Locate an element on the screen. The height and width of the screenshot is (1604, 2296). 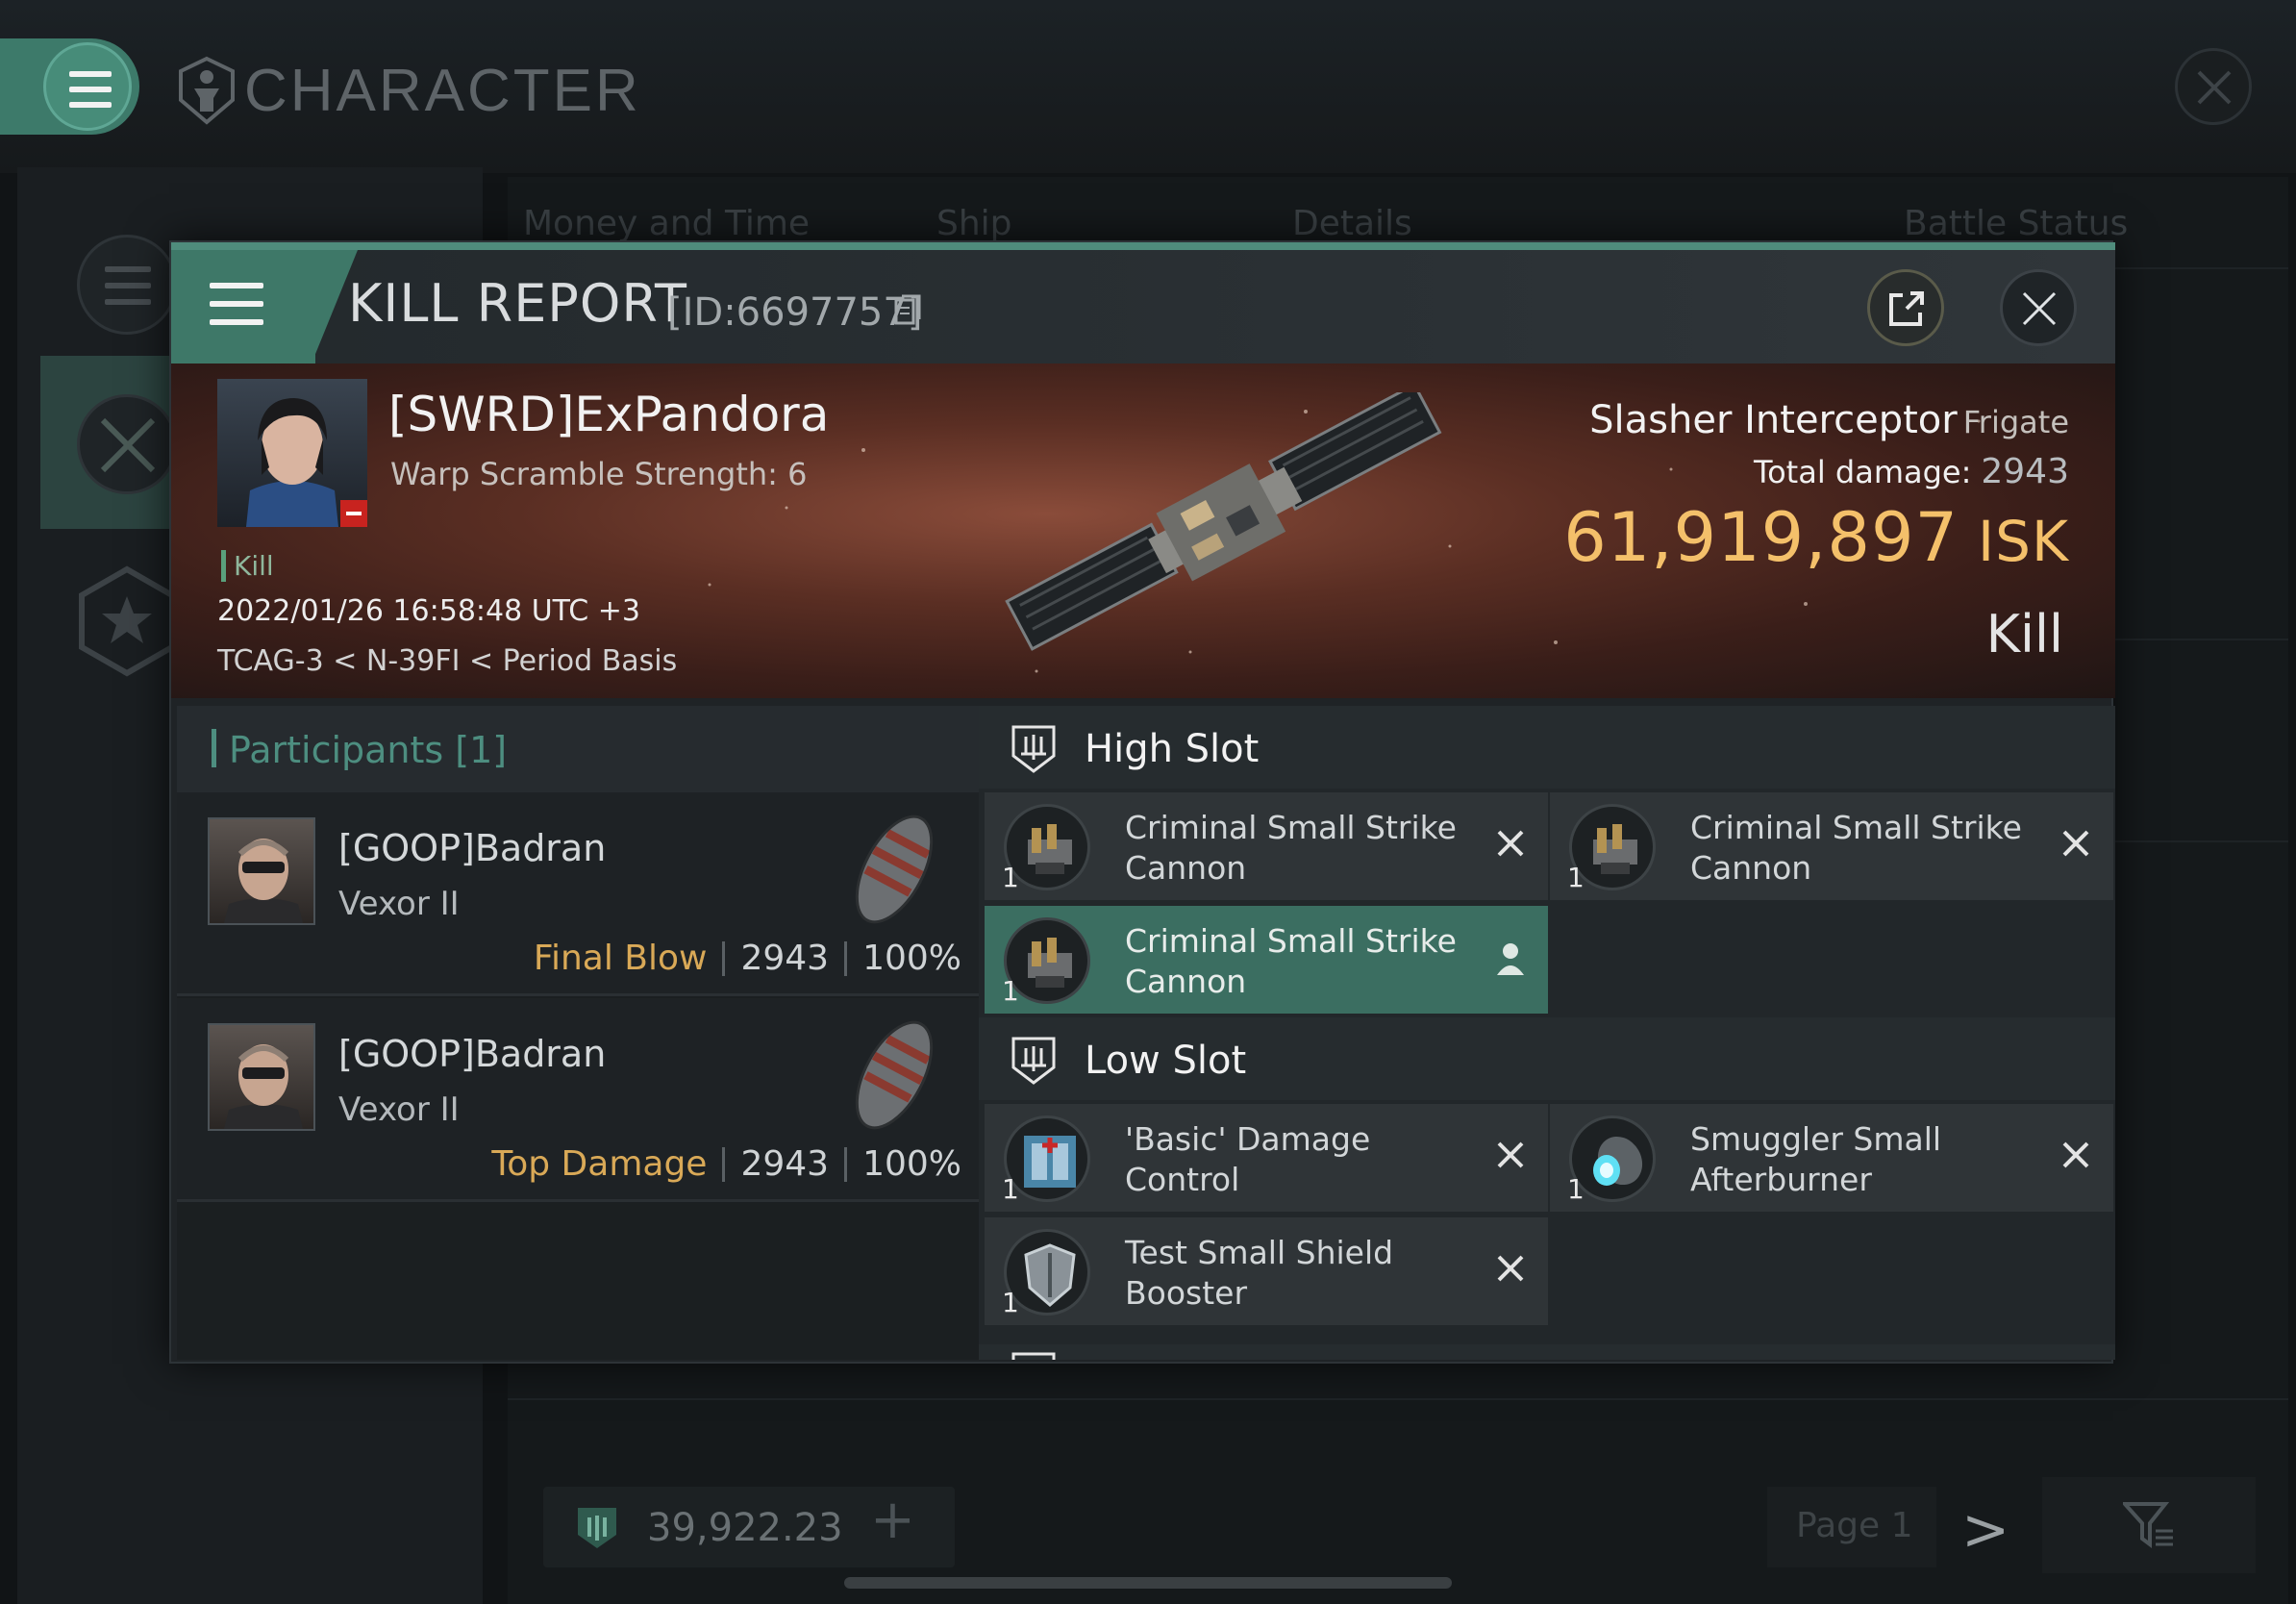
fitted-module: 1 'Basic' Damage Control is located at coordinates (1266, 1158).